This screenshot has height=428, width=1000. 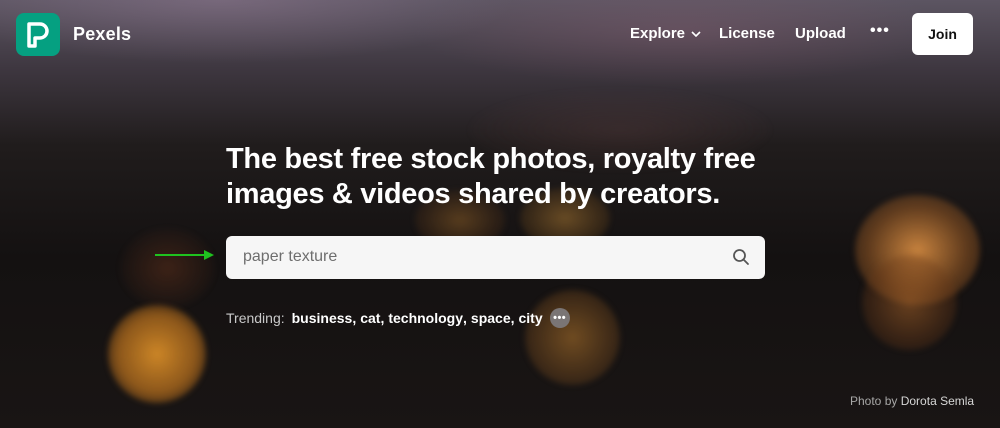 I want to click on photo-credit: Photo by Dorota Semla, so click(x=912, y=401).